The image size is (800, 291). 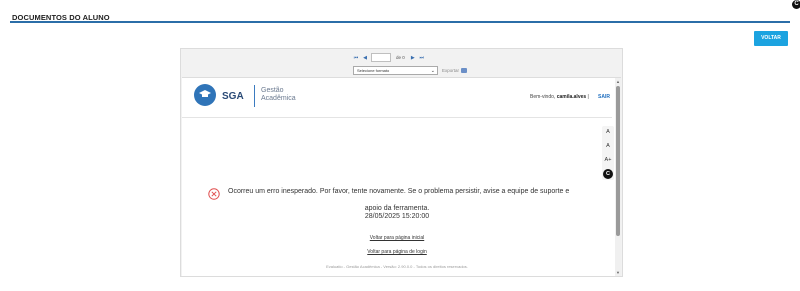 I want to click on format-select-value: Selecione formato, so click(x=373, y=70).